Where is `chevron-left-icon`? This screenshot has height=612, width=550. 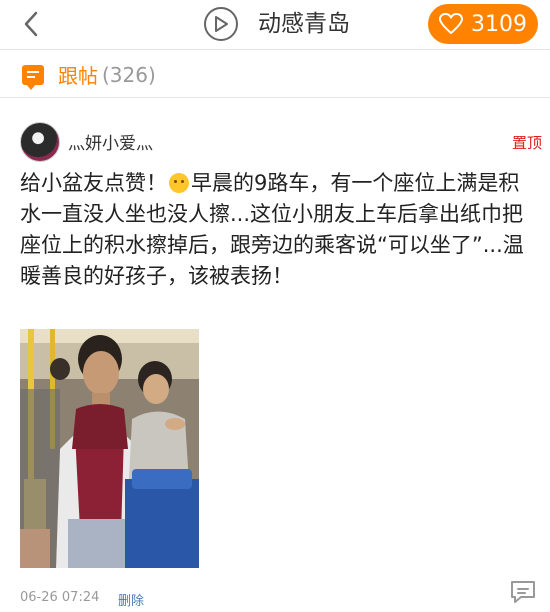
chevron-left-icon is located at coordinates (31, 24).